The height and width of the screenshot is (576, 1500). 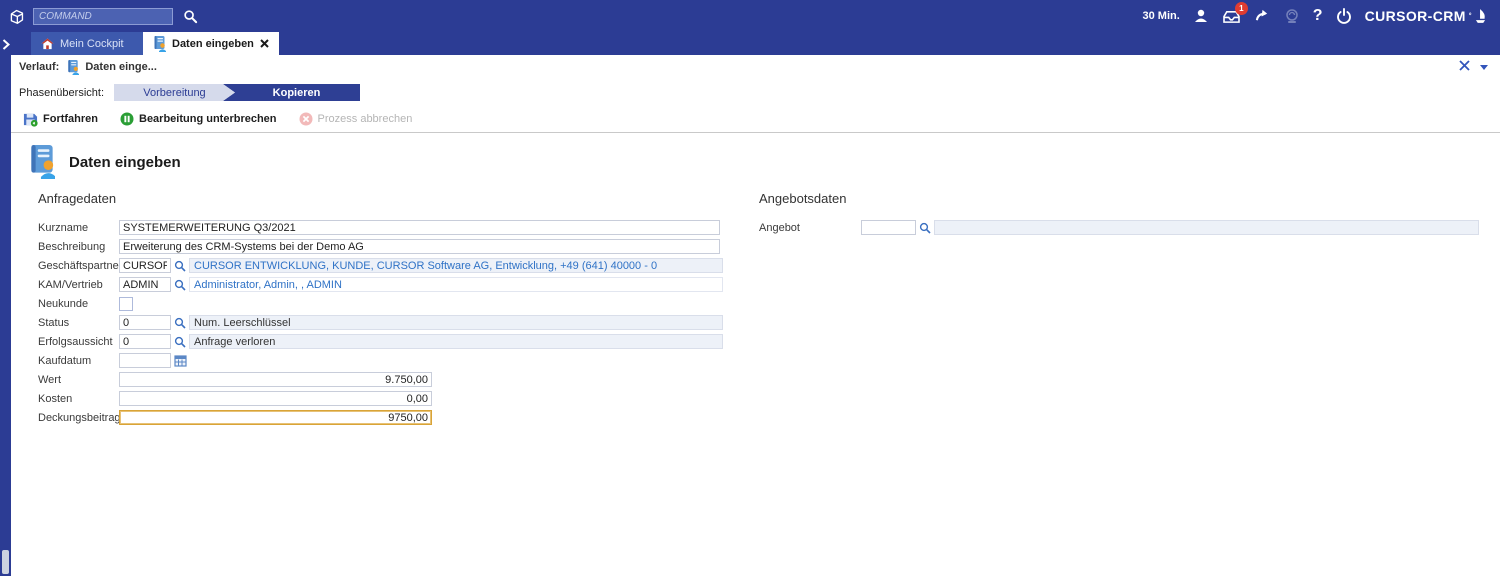 I want to click on page-title: Daten eingeben, so click(x=125, y=162).